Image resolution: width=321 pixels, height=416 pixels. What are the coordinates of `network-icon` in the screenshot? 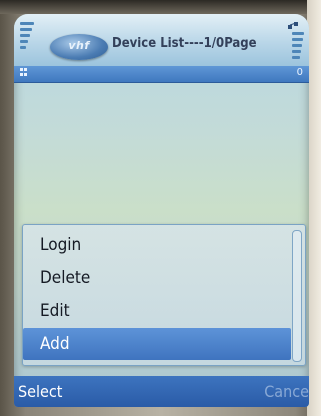 It's located at (295, 25).